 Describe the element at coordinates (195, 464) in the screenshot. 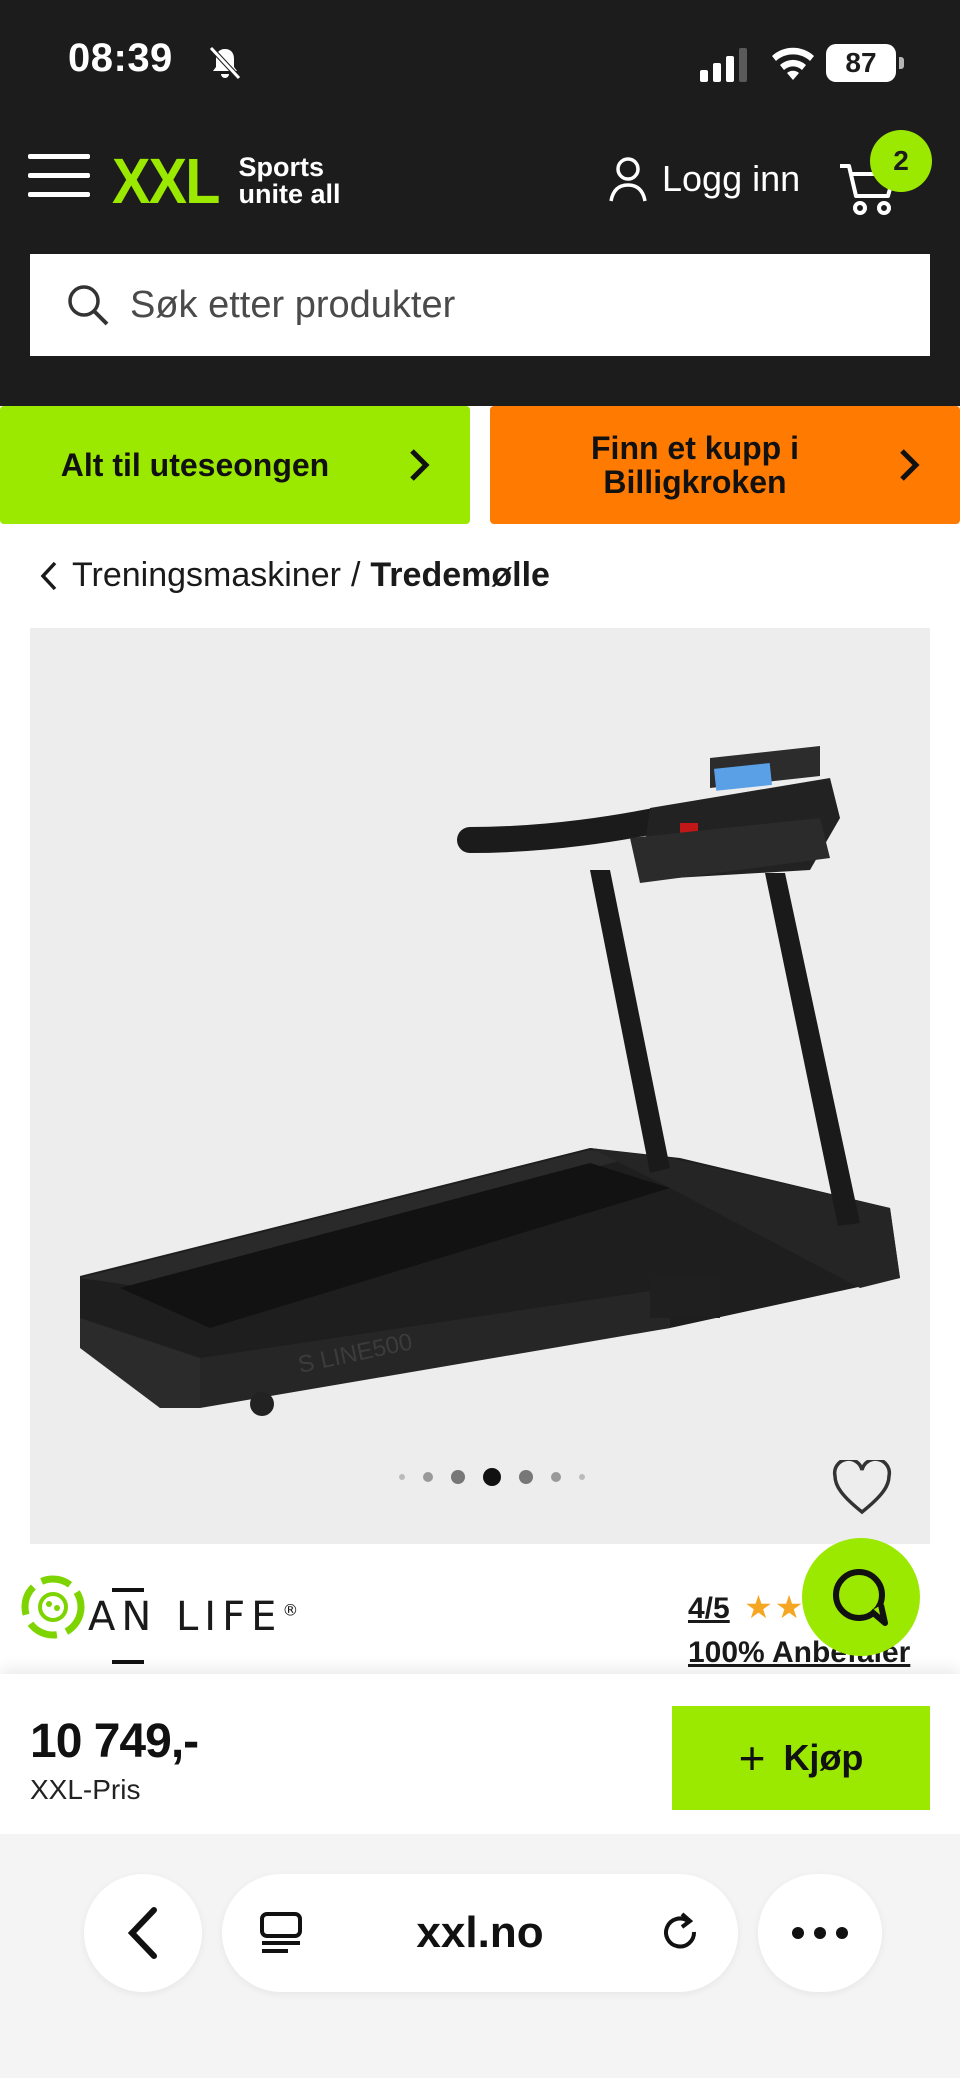

I see `promo-outdoor-label: Alt til uteseongen` at that location.